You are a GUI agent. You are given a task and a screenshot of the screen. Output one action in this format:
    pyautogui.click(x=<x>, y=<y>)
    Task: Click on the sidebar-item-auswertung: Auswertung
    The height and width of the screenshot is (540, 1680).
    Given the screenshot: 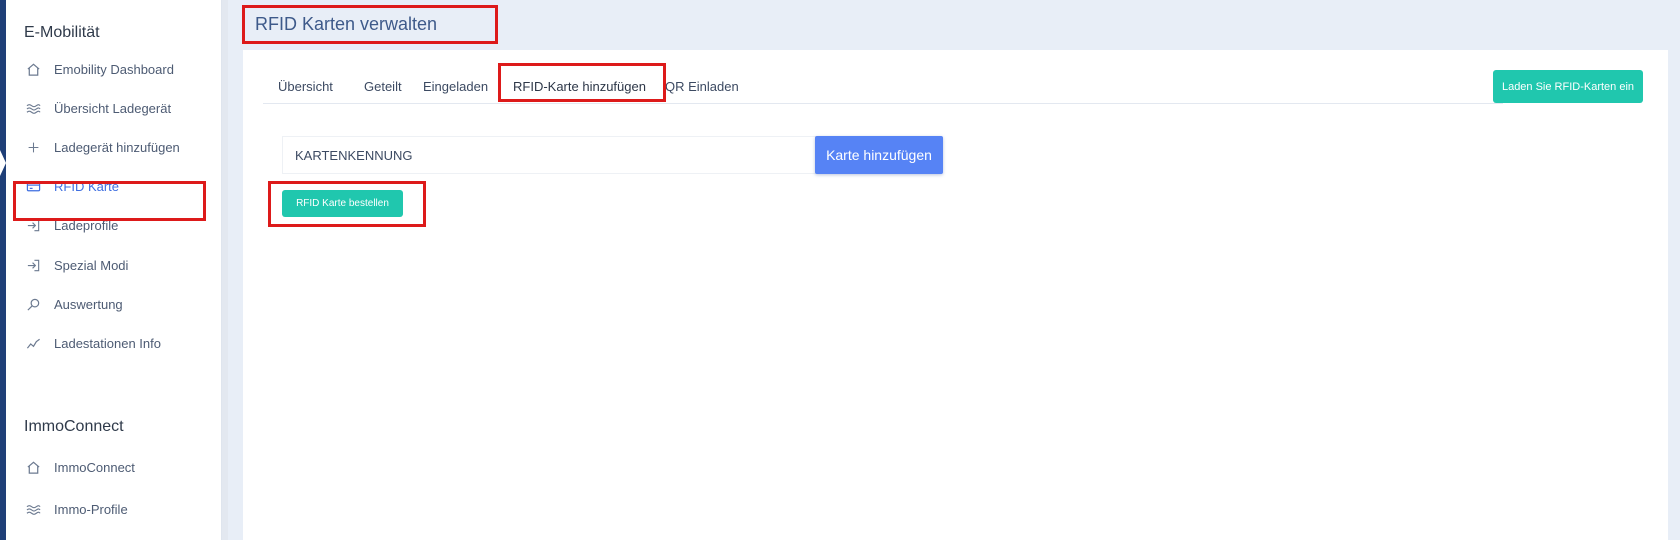 What is the action you would take?
    pyautogui.click(x=119, y=304)
    